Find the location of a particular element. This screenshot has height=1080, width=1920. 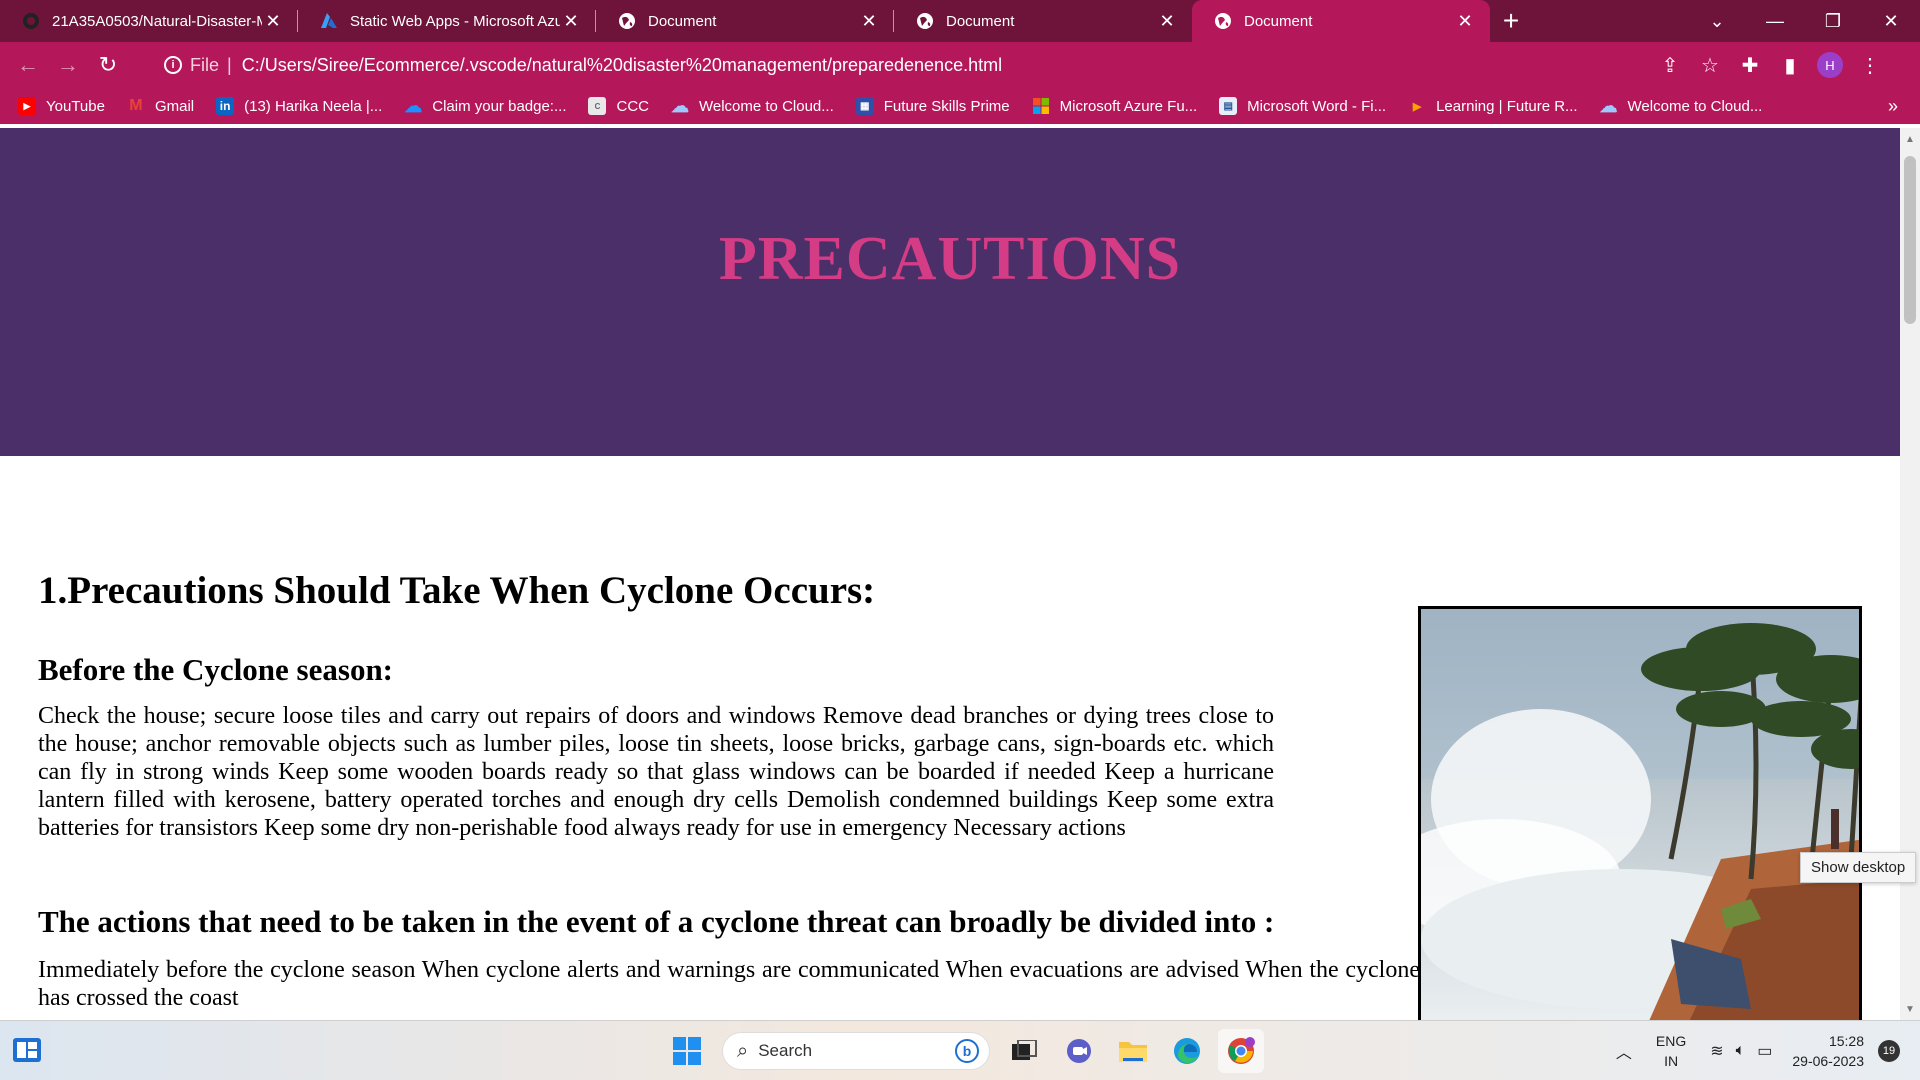

more-bookmarks-icon: » is located at coordinates (1893, 106).